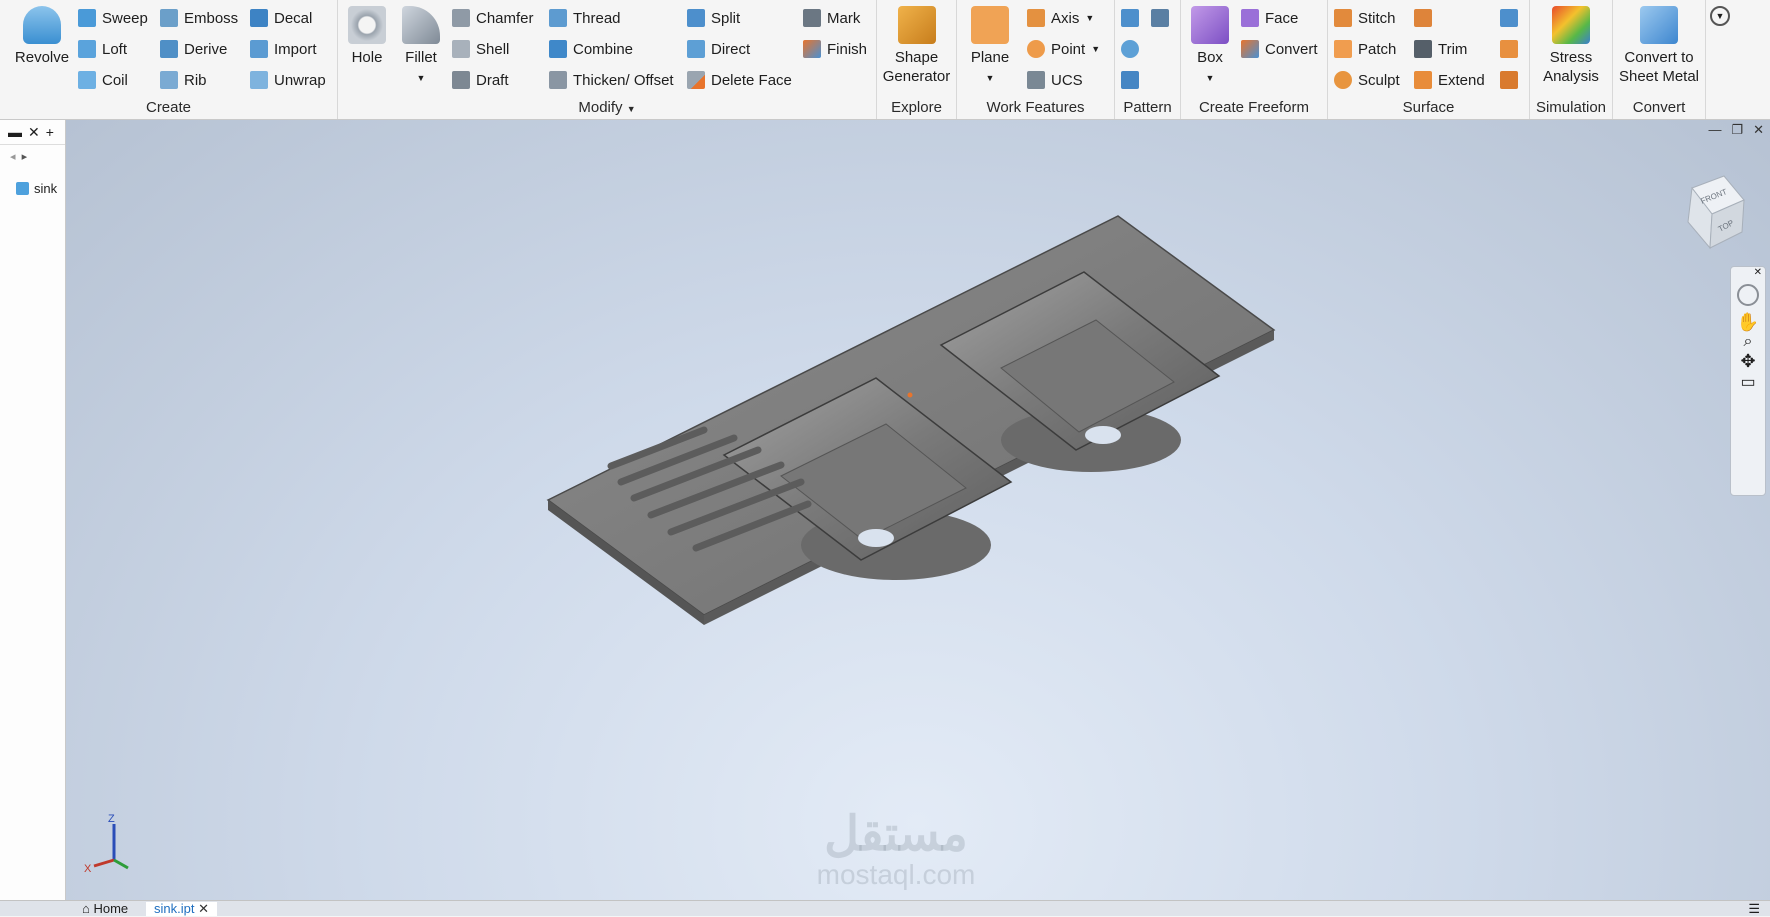 The width and height of the screenshot is (1770, 917). Describe the element at coordinates (34, 132) in the screenshot. I see `browser-close-icon: ✕` at that location.